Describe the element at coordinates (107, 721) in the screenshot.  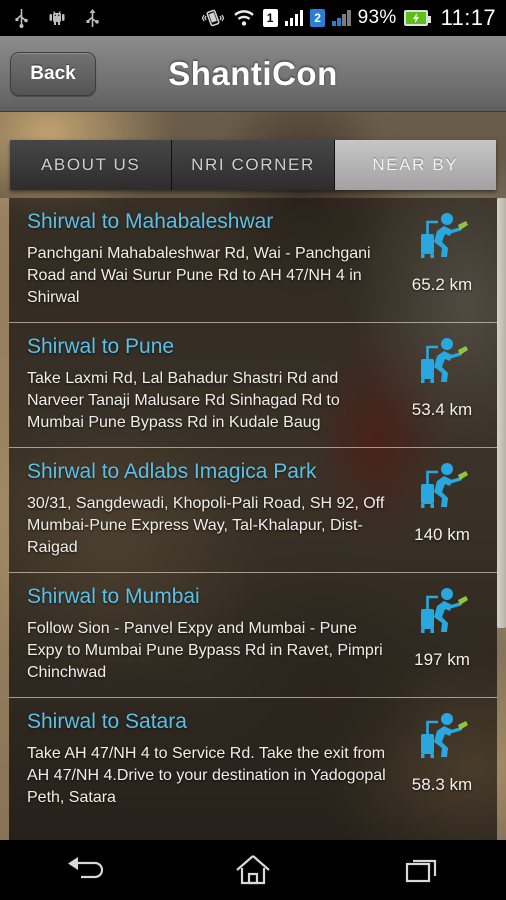
I see `list-item-title: Shirwal to Satara` at that location.